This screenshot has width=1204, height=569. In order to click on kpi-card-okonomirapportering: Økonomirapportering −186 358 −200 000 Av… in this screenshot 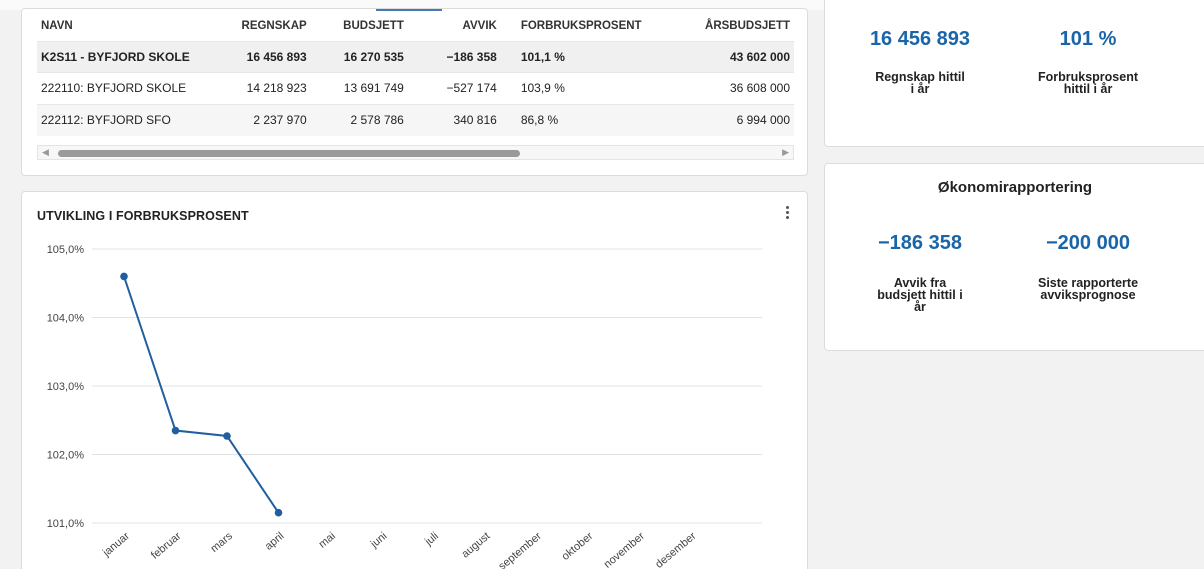, I will do `click(1014, 257)`.